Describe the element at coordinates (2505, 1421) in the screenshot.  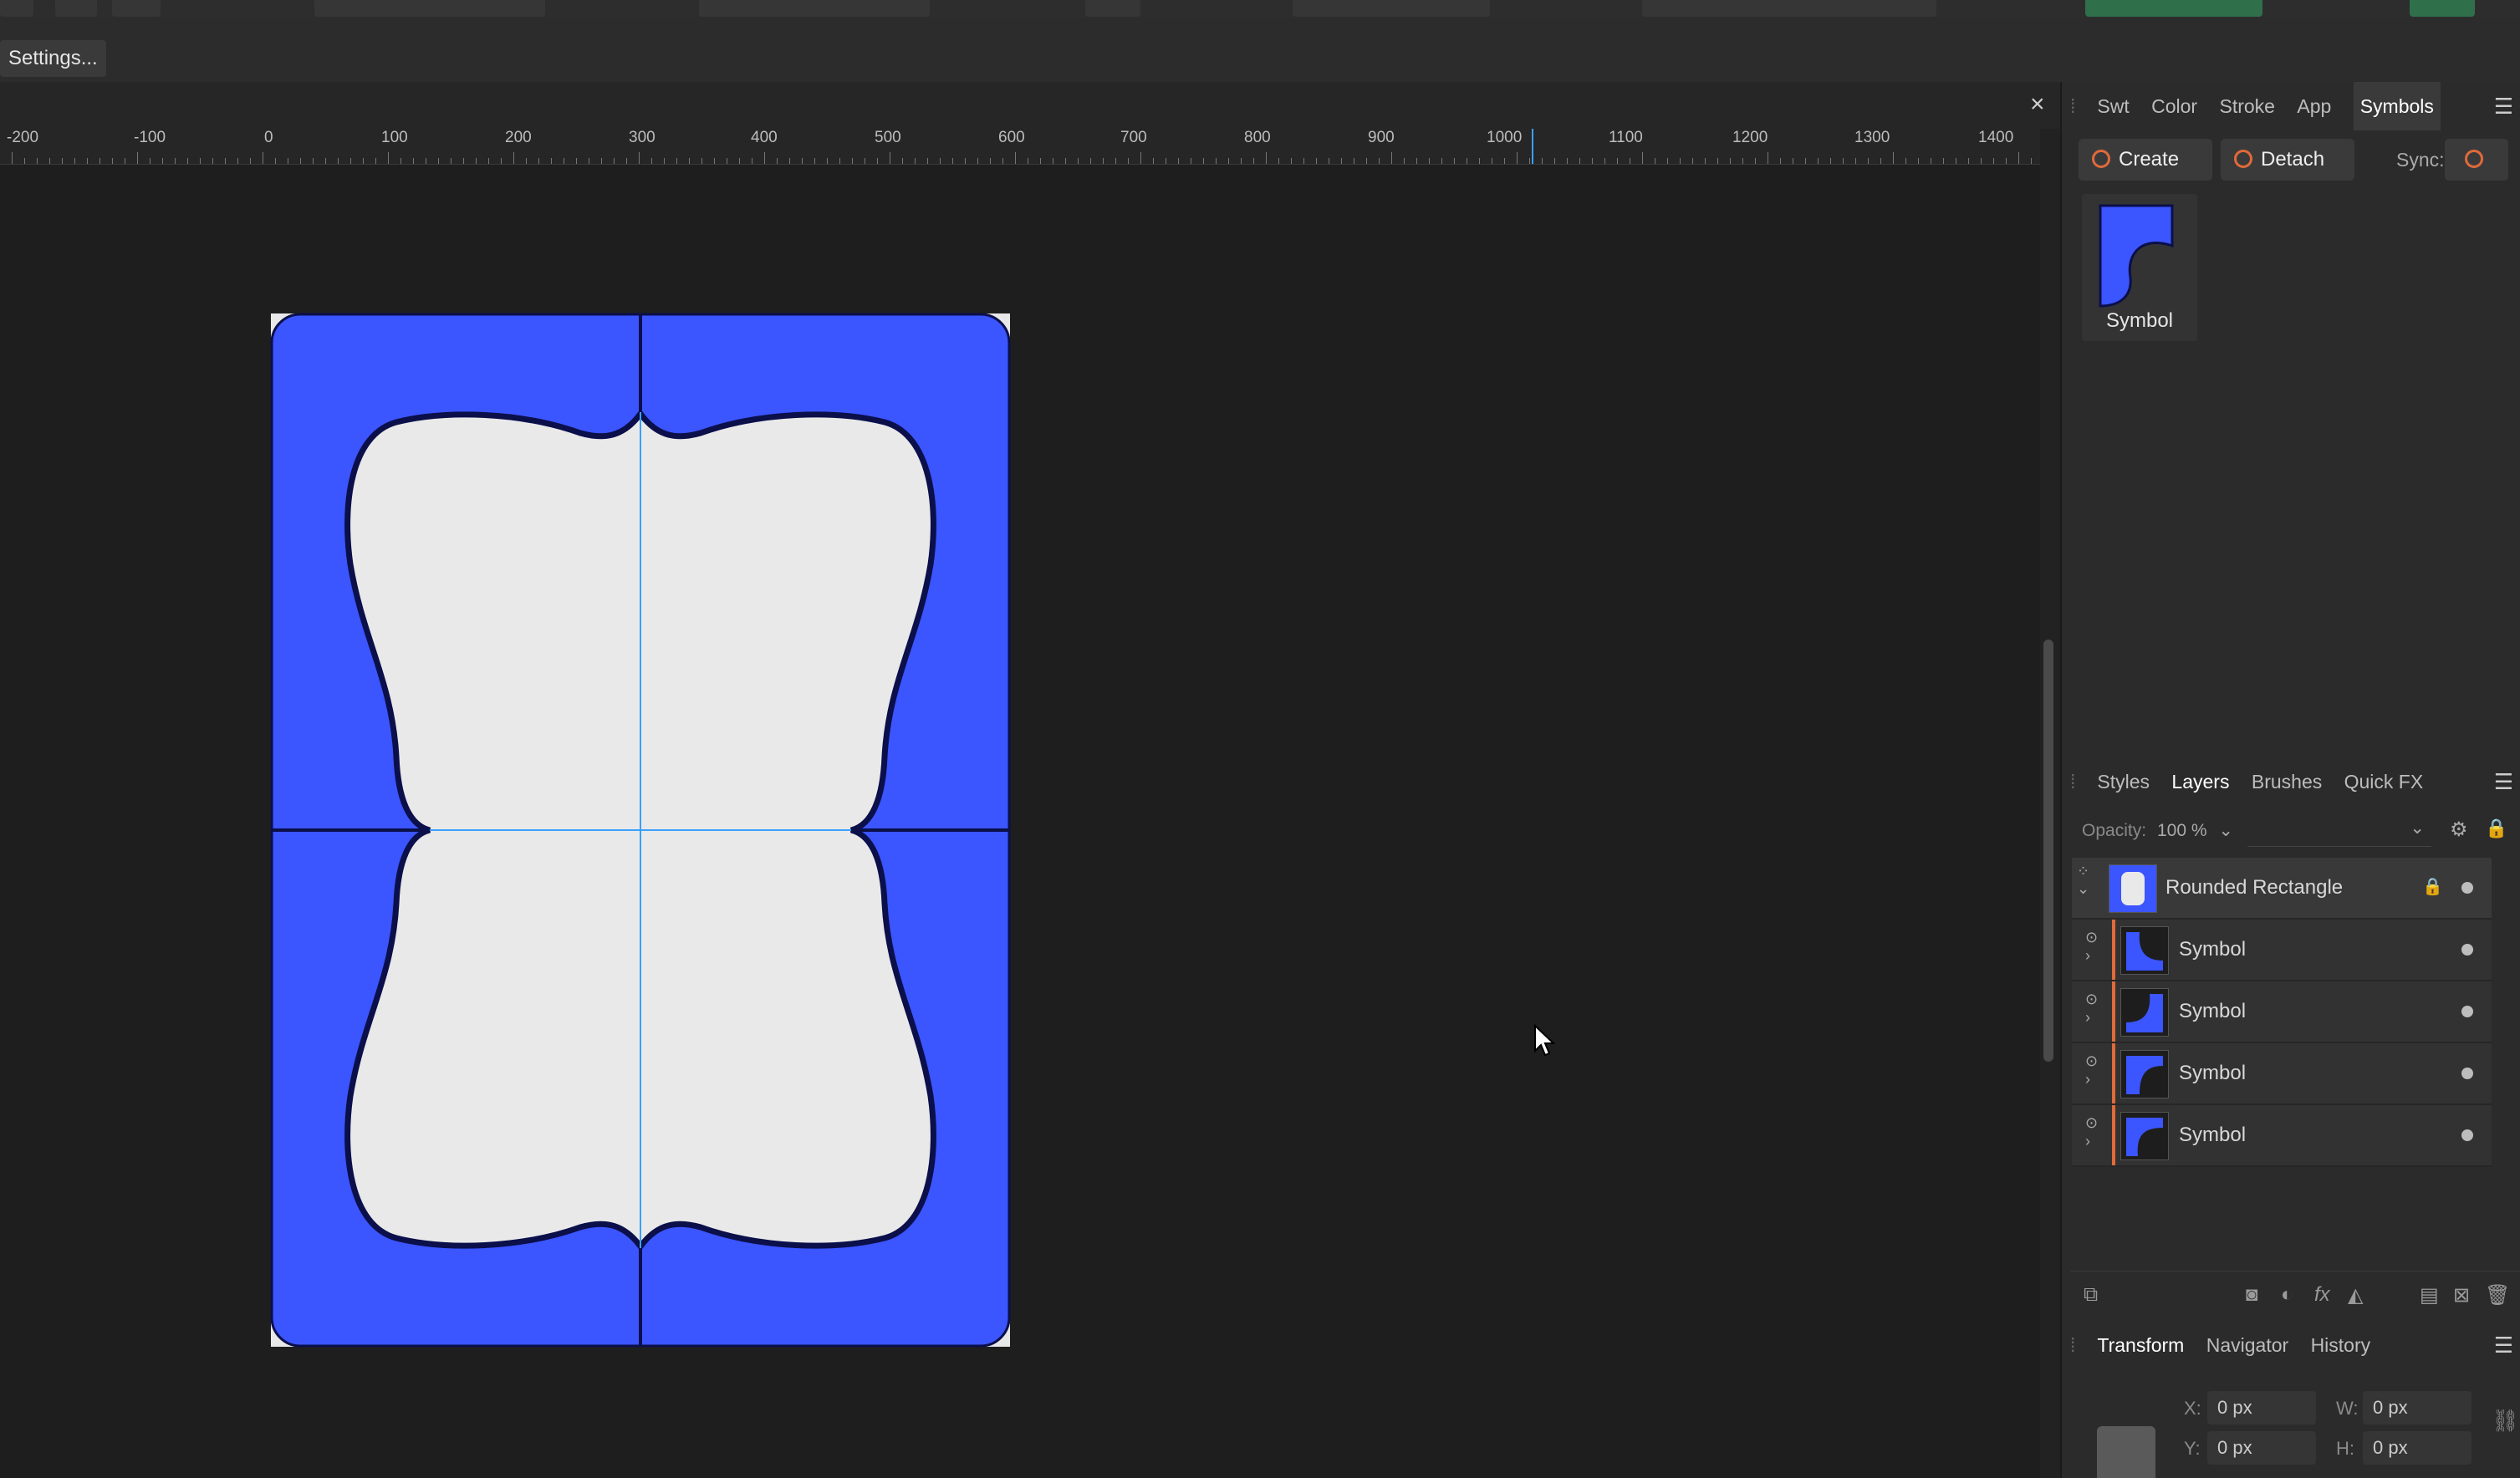
I see `link-aspect-icon: ⛓` at that location.